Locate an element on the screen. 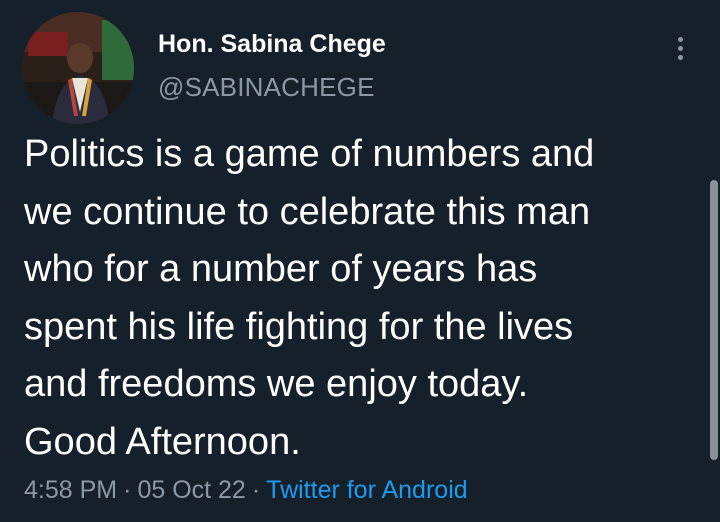  author-display-name: Hon. Sabina Chege is located at coordinates (272, 44).